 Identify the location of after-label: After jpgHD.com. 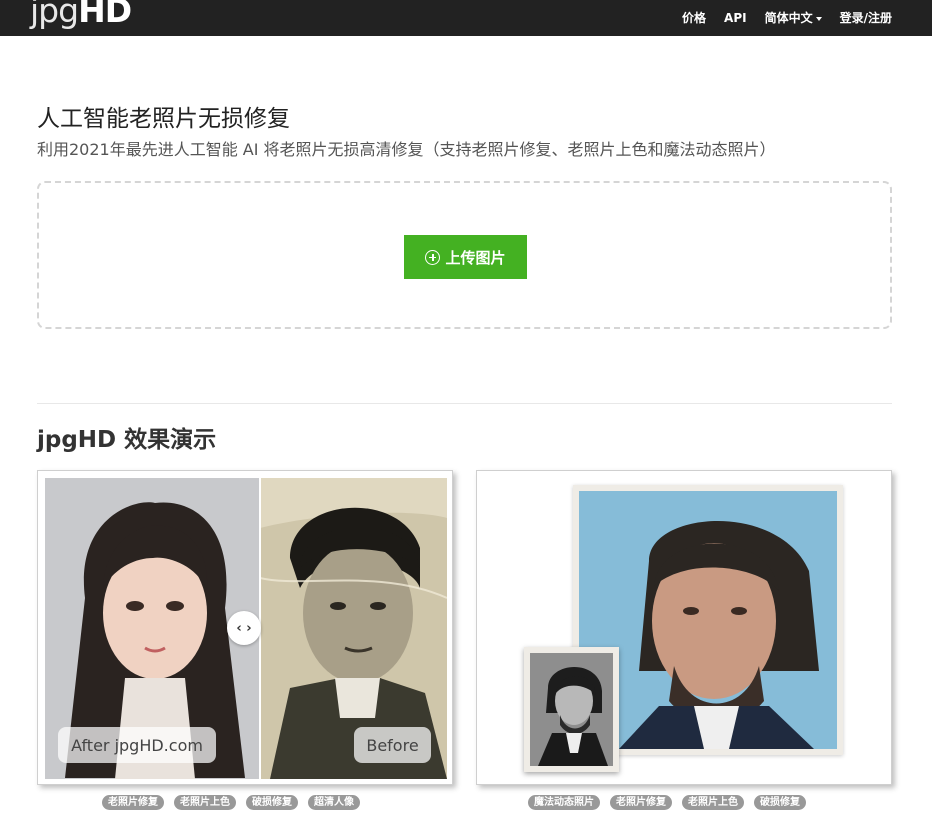
(137, 745).